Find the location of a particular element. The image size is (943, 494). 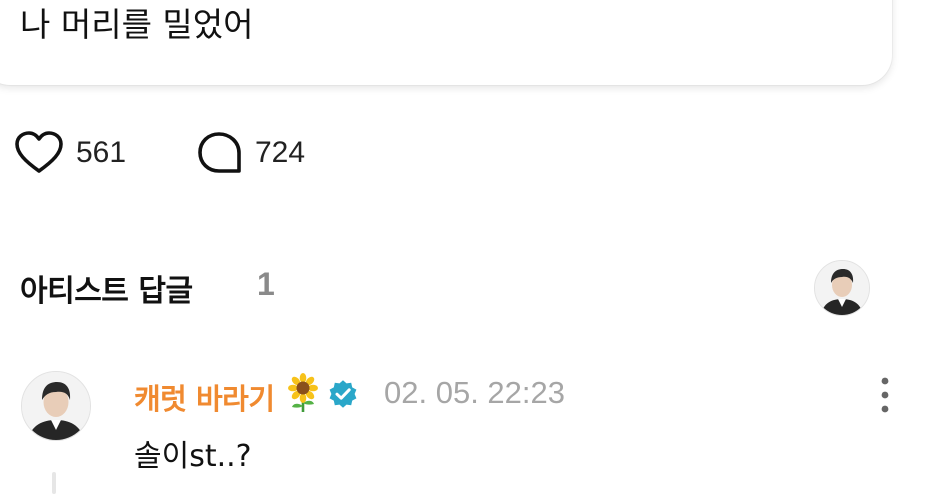

reply-count: 724 is located at coordinates (280, 152).